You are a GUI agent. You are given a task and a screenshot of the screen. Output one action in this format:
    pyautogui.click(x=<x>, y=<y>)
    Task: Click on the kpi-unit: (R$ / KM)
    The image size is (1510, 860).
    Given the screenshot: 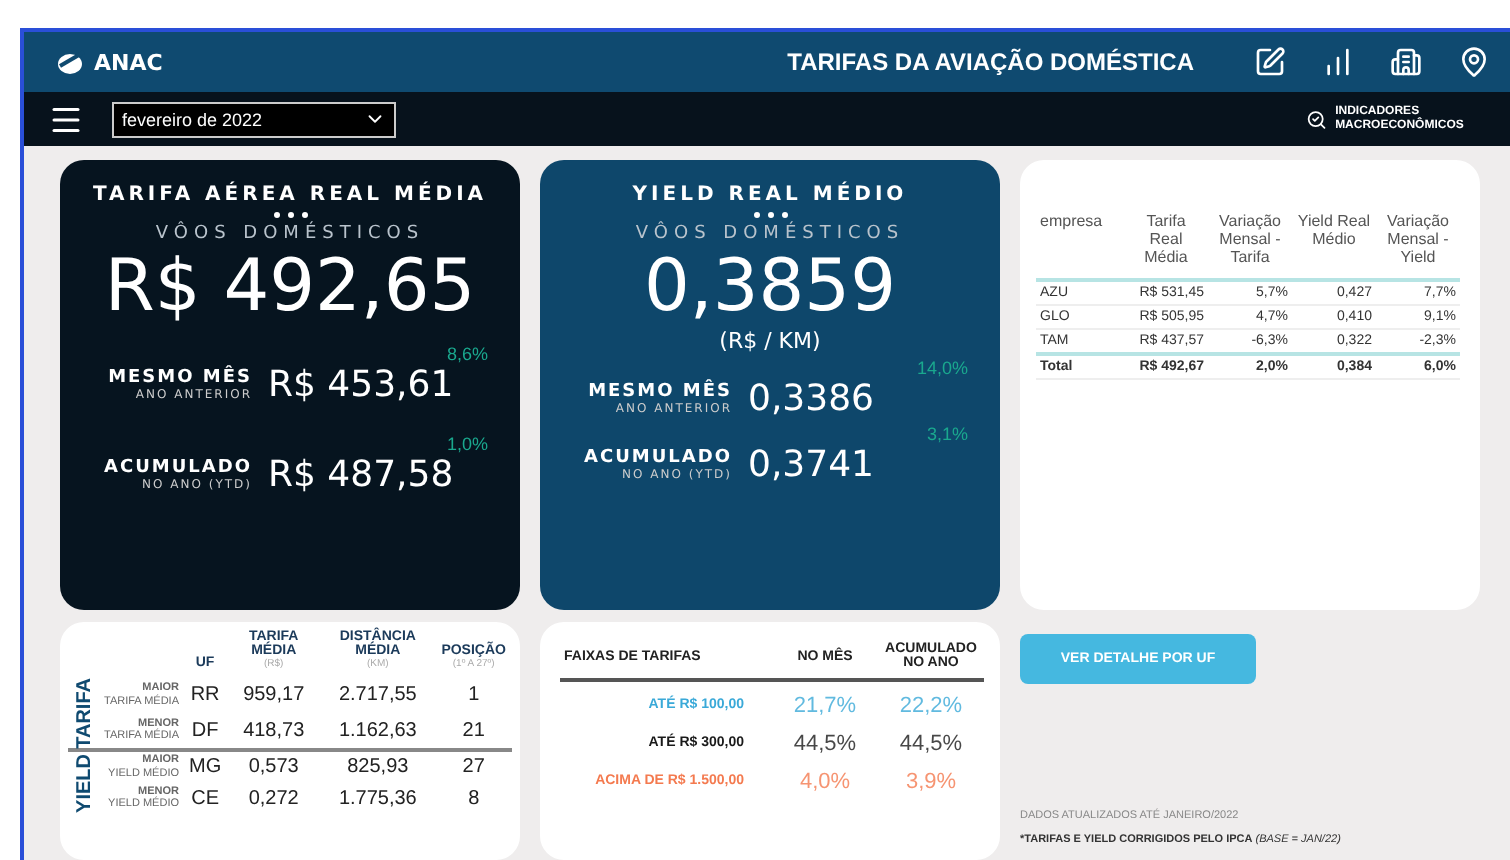 What is the action you would take?
    pyautogui.click(x=770, y=340)
    